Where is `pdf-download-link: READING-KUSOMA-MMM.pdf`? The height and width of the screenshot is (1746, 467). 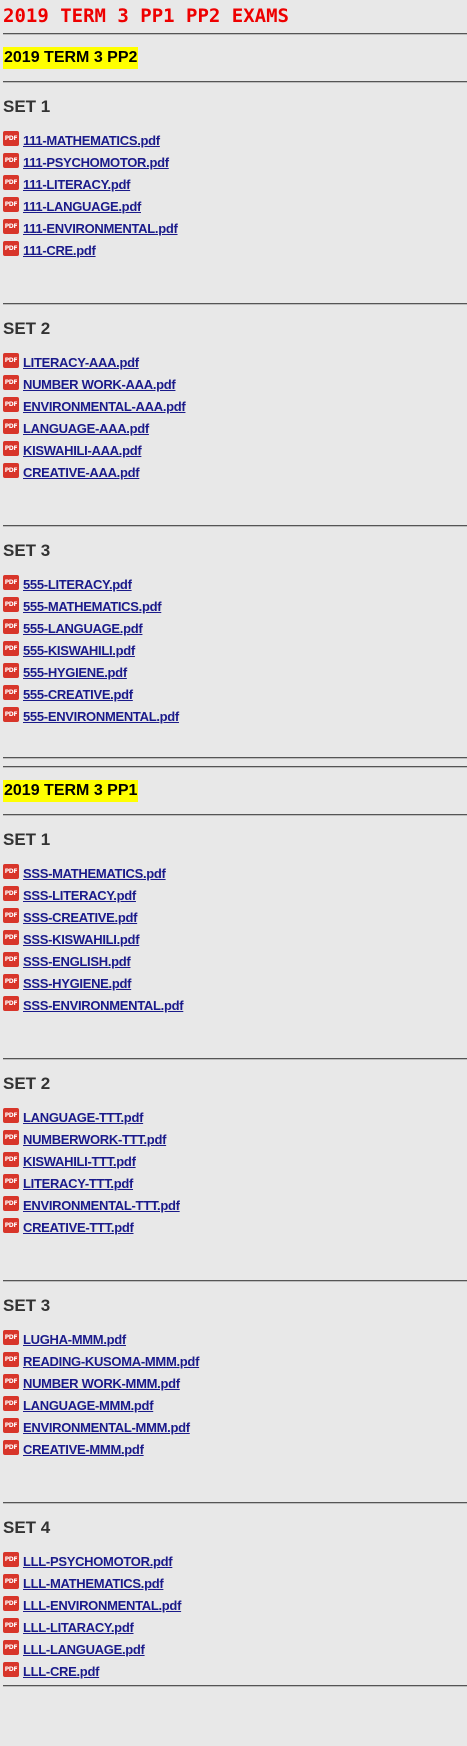 pdf-download-link: READING-KUSOMA-MMM.pdf is located at coordinates (111, 1362).